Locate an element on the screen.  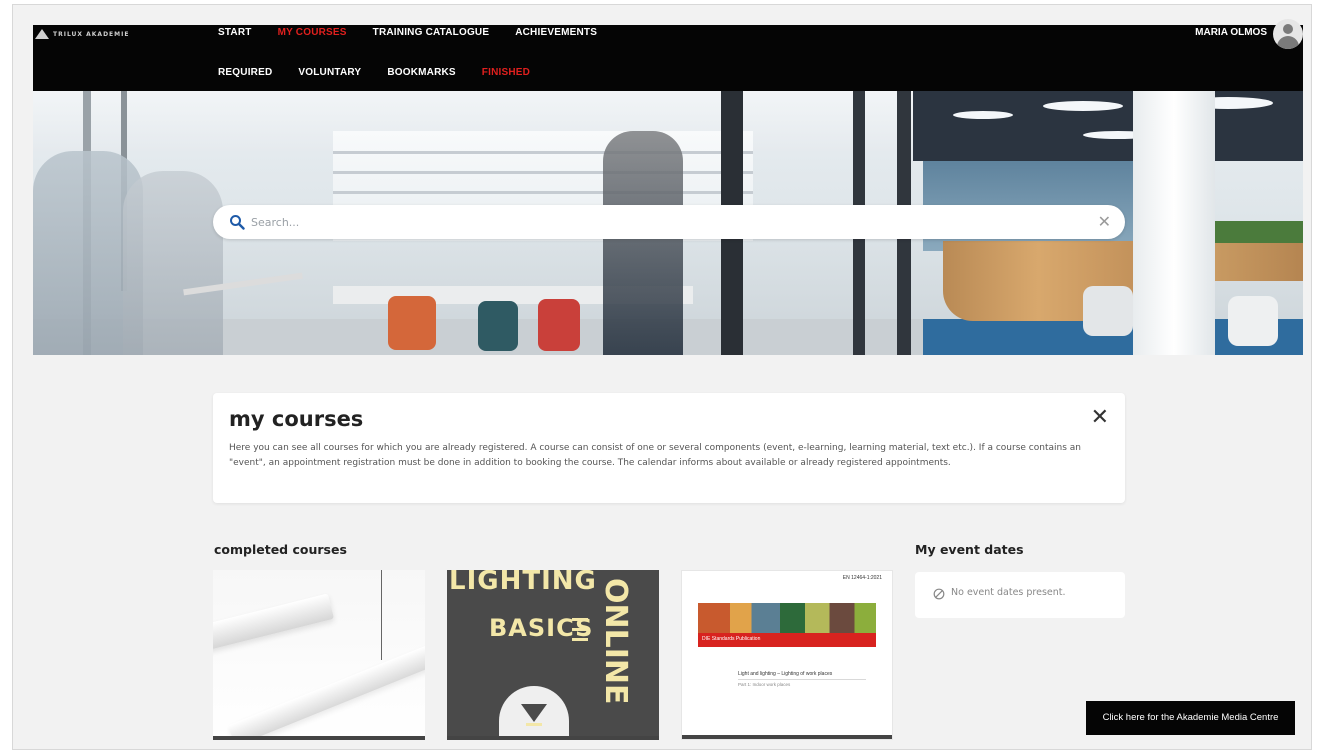
subnav-finished: FINISHED is located at coordinates (506, 72).